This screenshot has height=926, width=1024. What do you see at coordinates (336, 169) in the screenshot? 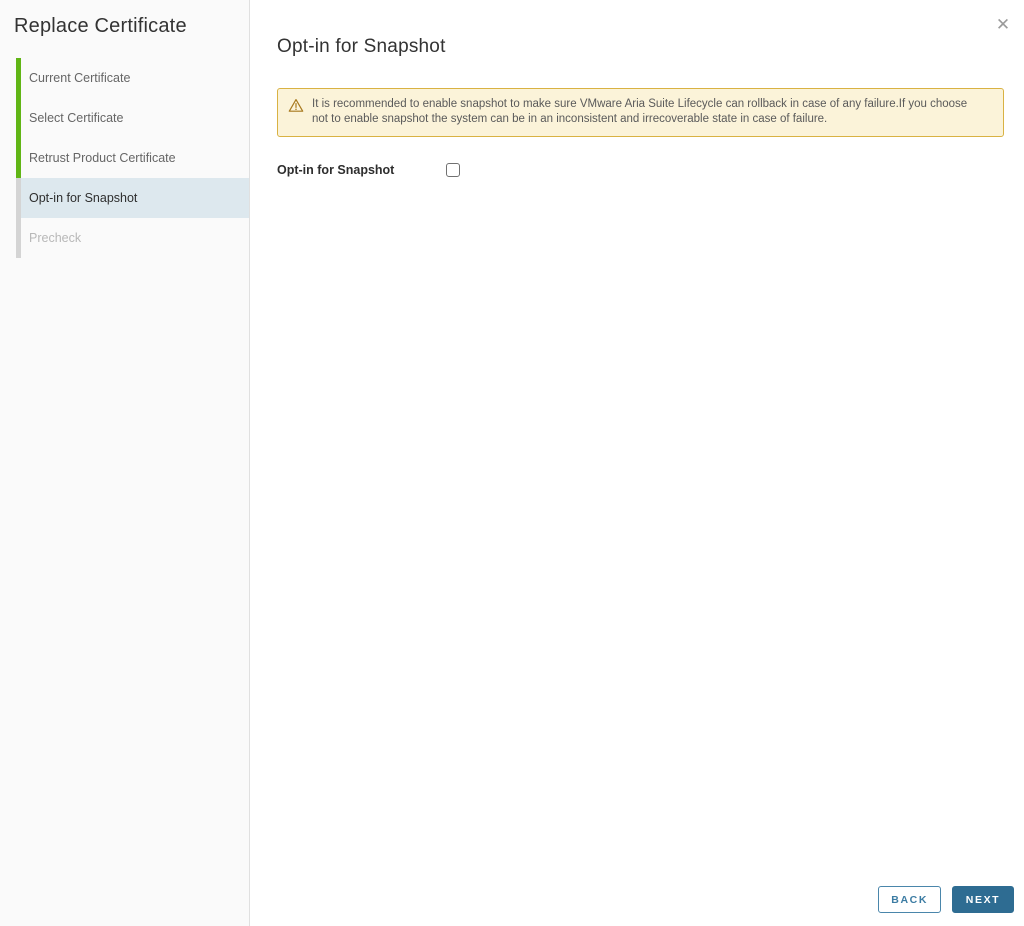
I see `opt-in-label: Opt-in for Snapshot` at bounding box center [336, 169].